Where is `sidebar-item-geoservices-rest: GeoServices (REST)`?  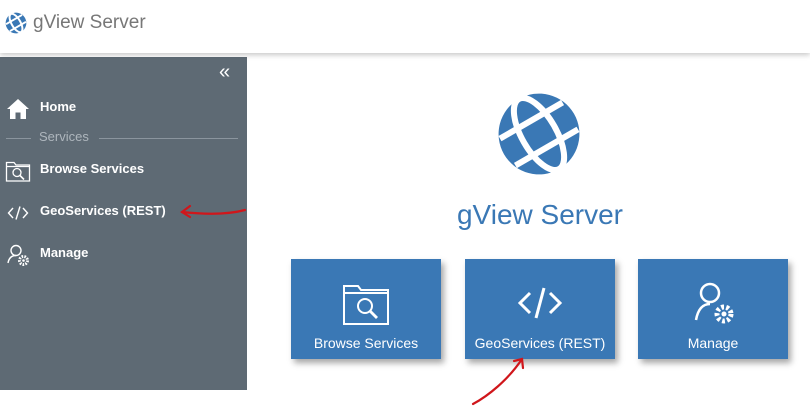 sidebar-item-geoservices-rest: GeoServices (REST) is located at coordinates (123, 212).